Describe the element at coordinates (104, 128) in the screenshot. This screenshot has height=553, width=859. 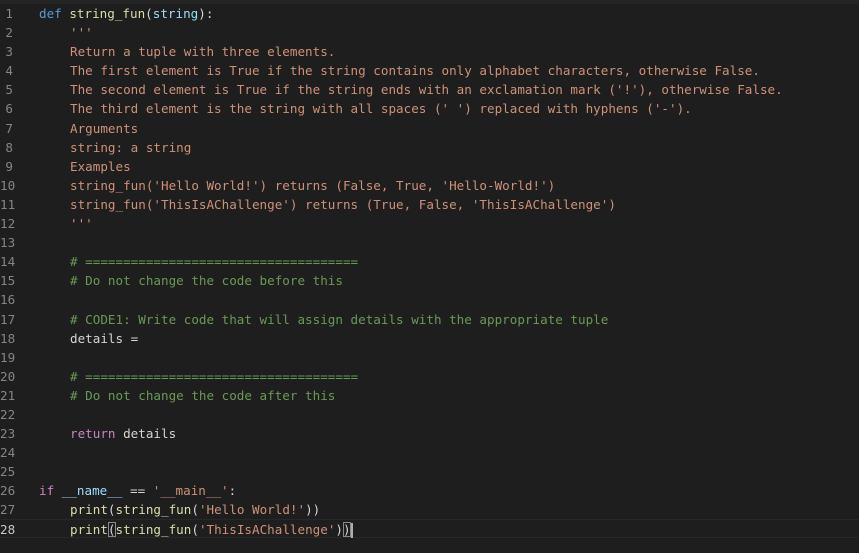
I see `docstring-token: Arguments` at that location.